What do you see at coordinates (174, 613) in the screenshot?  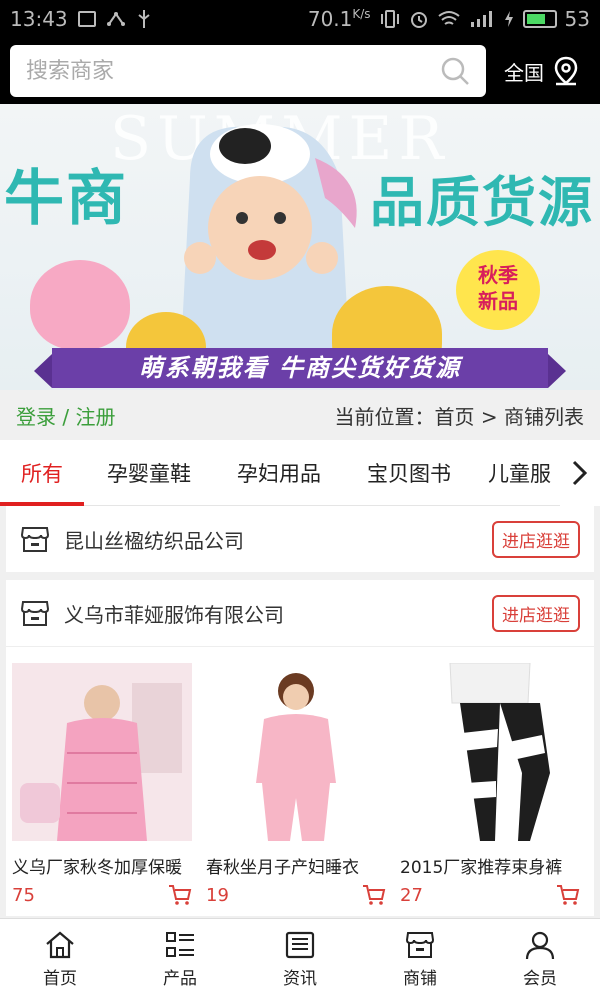 I see `shop-name: 义乌市菲娅服饰有限公司` at bounding box center [174, 613].